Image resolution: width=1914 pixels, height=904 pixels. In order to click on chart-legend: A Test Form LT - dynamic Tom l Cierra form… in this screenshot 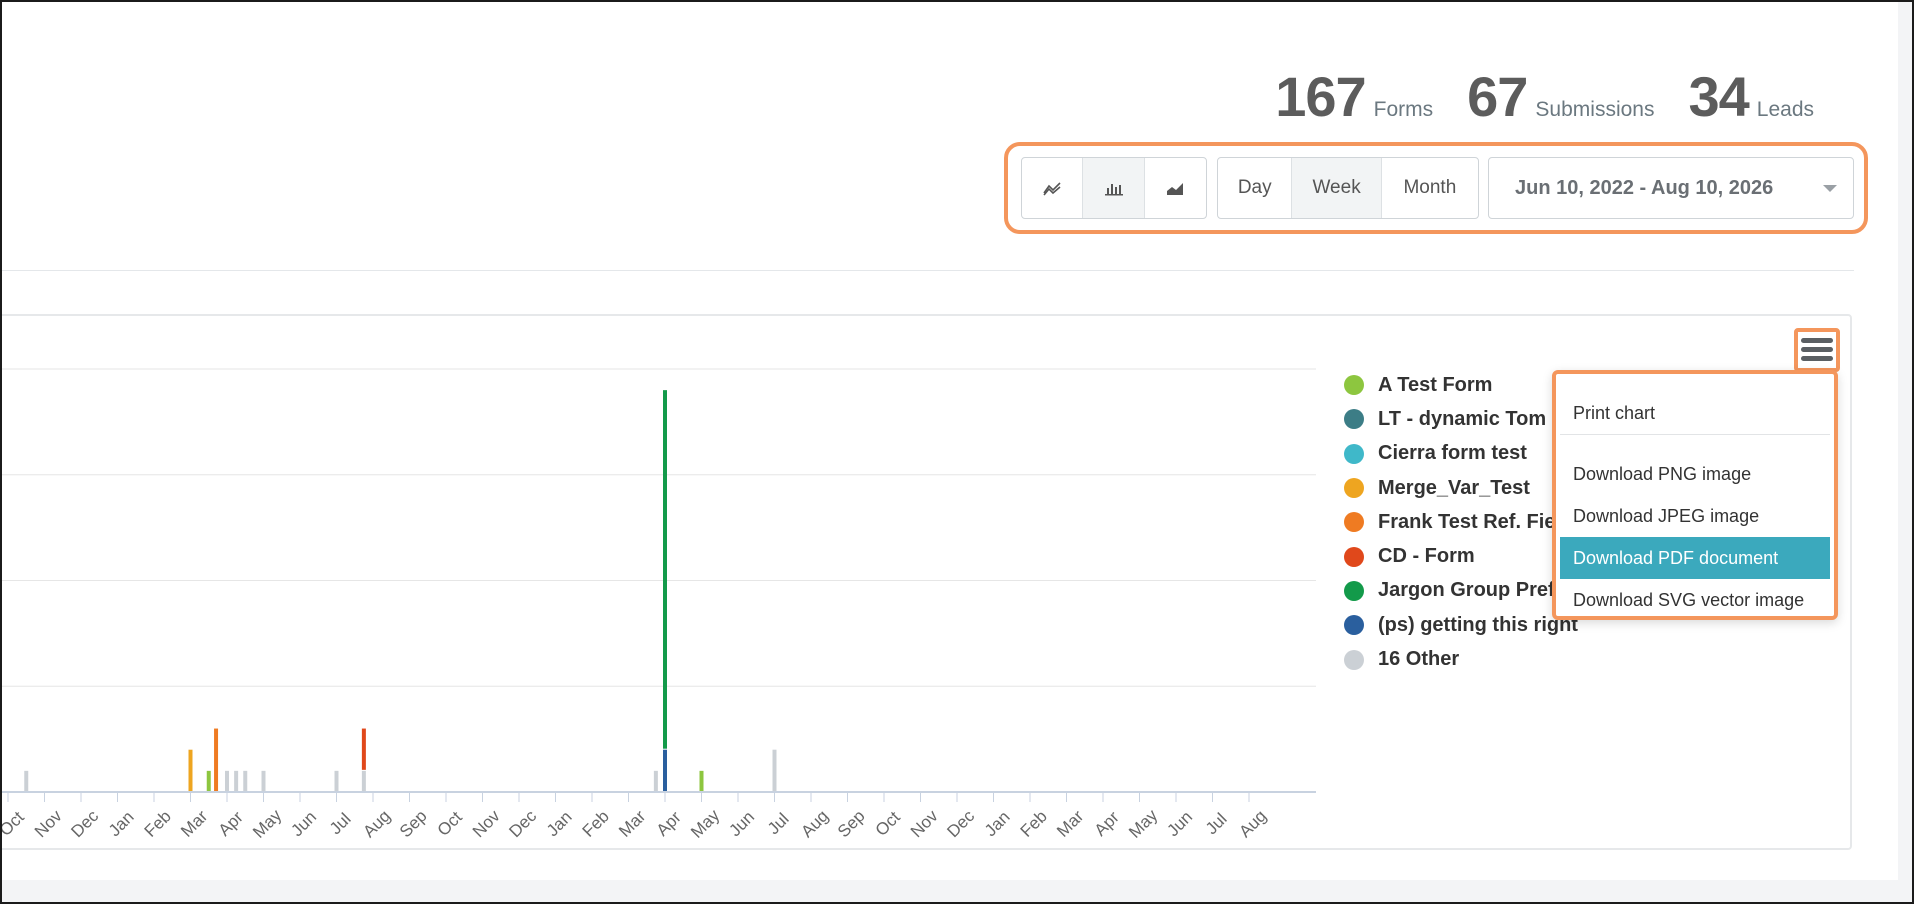, I will do `click(1461, 522)`.